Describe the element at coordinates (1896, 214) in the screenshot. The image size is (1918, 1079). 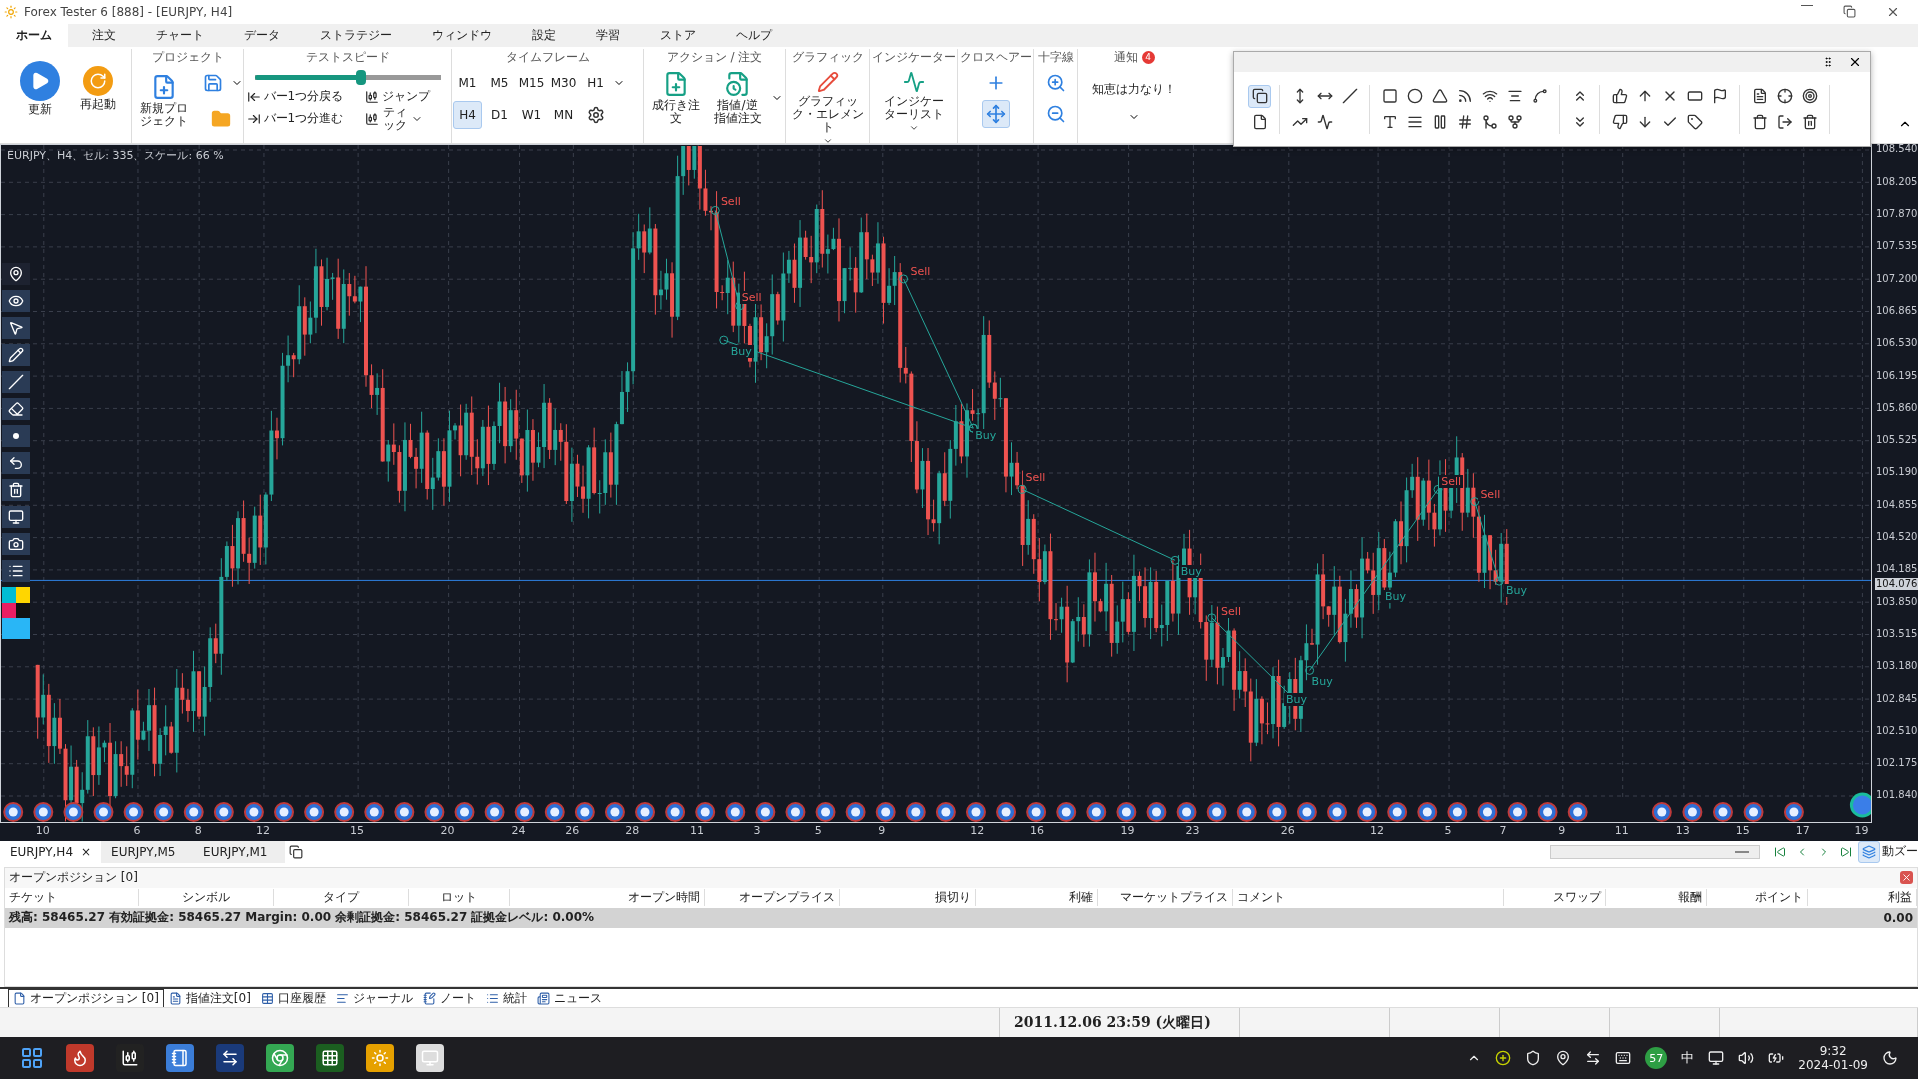
I see `price-label: 107.870` at that location.